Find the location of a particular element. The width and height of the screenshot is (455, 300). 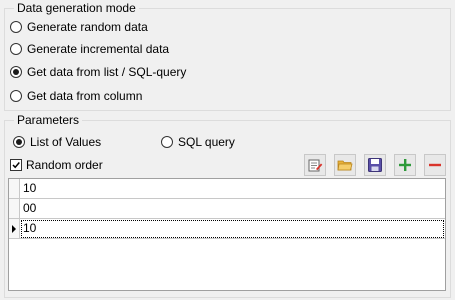

checkbox-checked-icon is located at coordinates (16, 165).